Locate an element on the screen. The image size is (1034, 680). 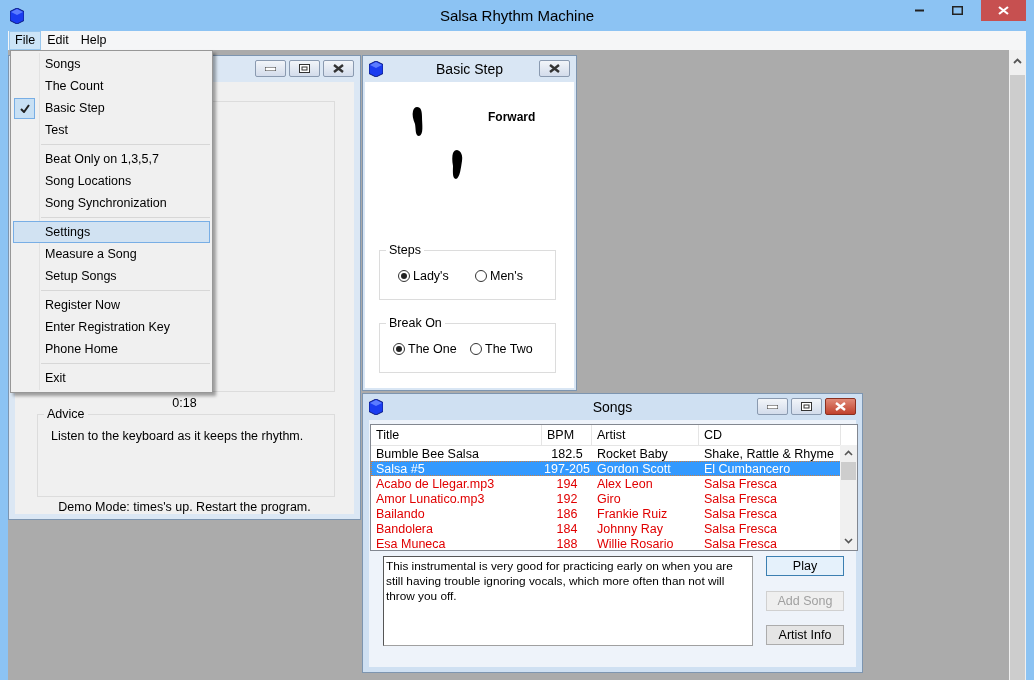
radio-button: The Two is located at coordinates (501, 349).